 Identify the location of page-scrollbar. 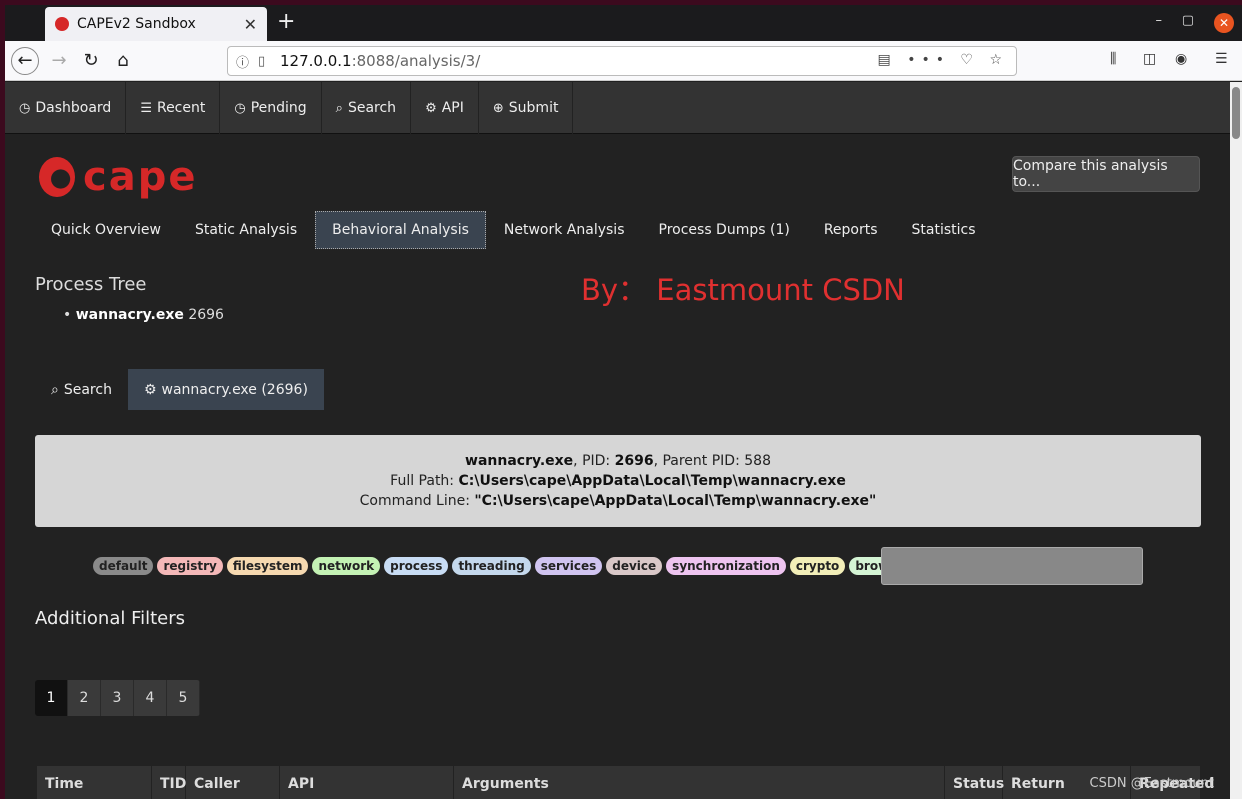
(1236, 440).